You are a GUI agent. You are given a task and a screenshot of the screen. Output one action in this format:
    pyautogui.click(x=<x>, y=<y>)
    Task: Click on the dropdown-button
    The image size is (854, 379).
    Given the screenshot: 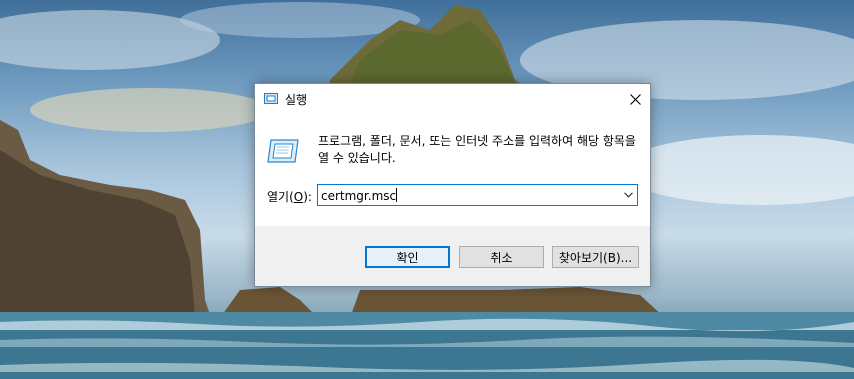 What is the action you would take?
    pyautogui.click(x=628, y=195)
    